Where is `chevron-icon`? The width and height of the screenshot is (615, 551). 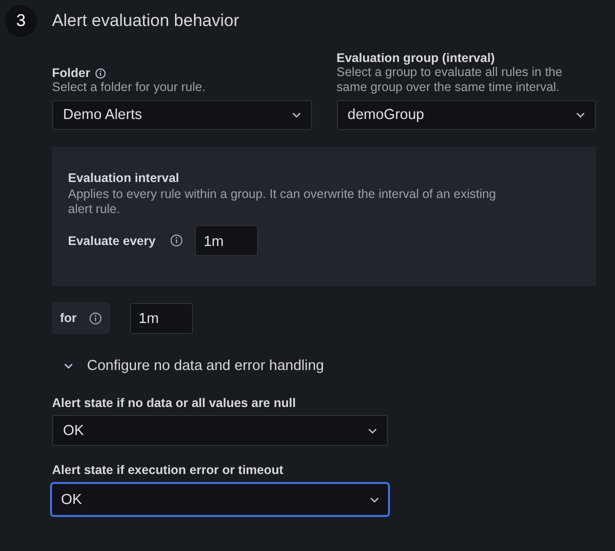 chevron-icon is located at coordinates (68, 366).